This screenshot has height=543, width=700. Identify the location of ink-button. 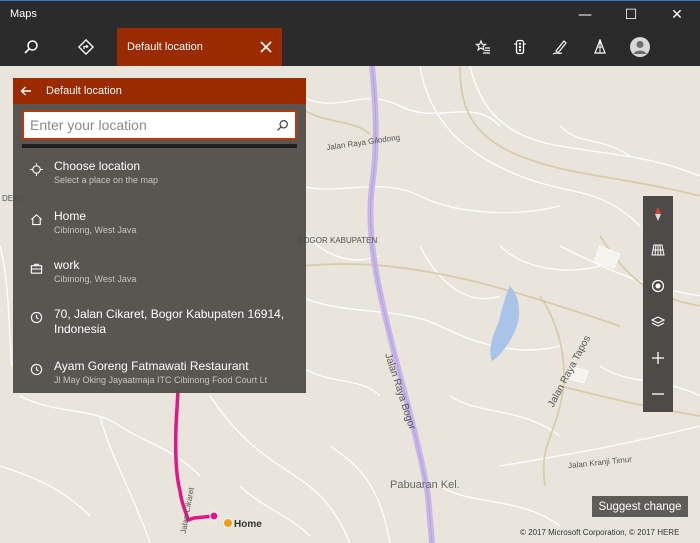
(560, 47).